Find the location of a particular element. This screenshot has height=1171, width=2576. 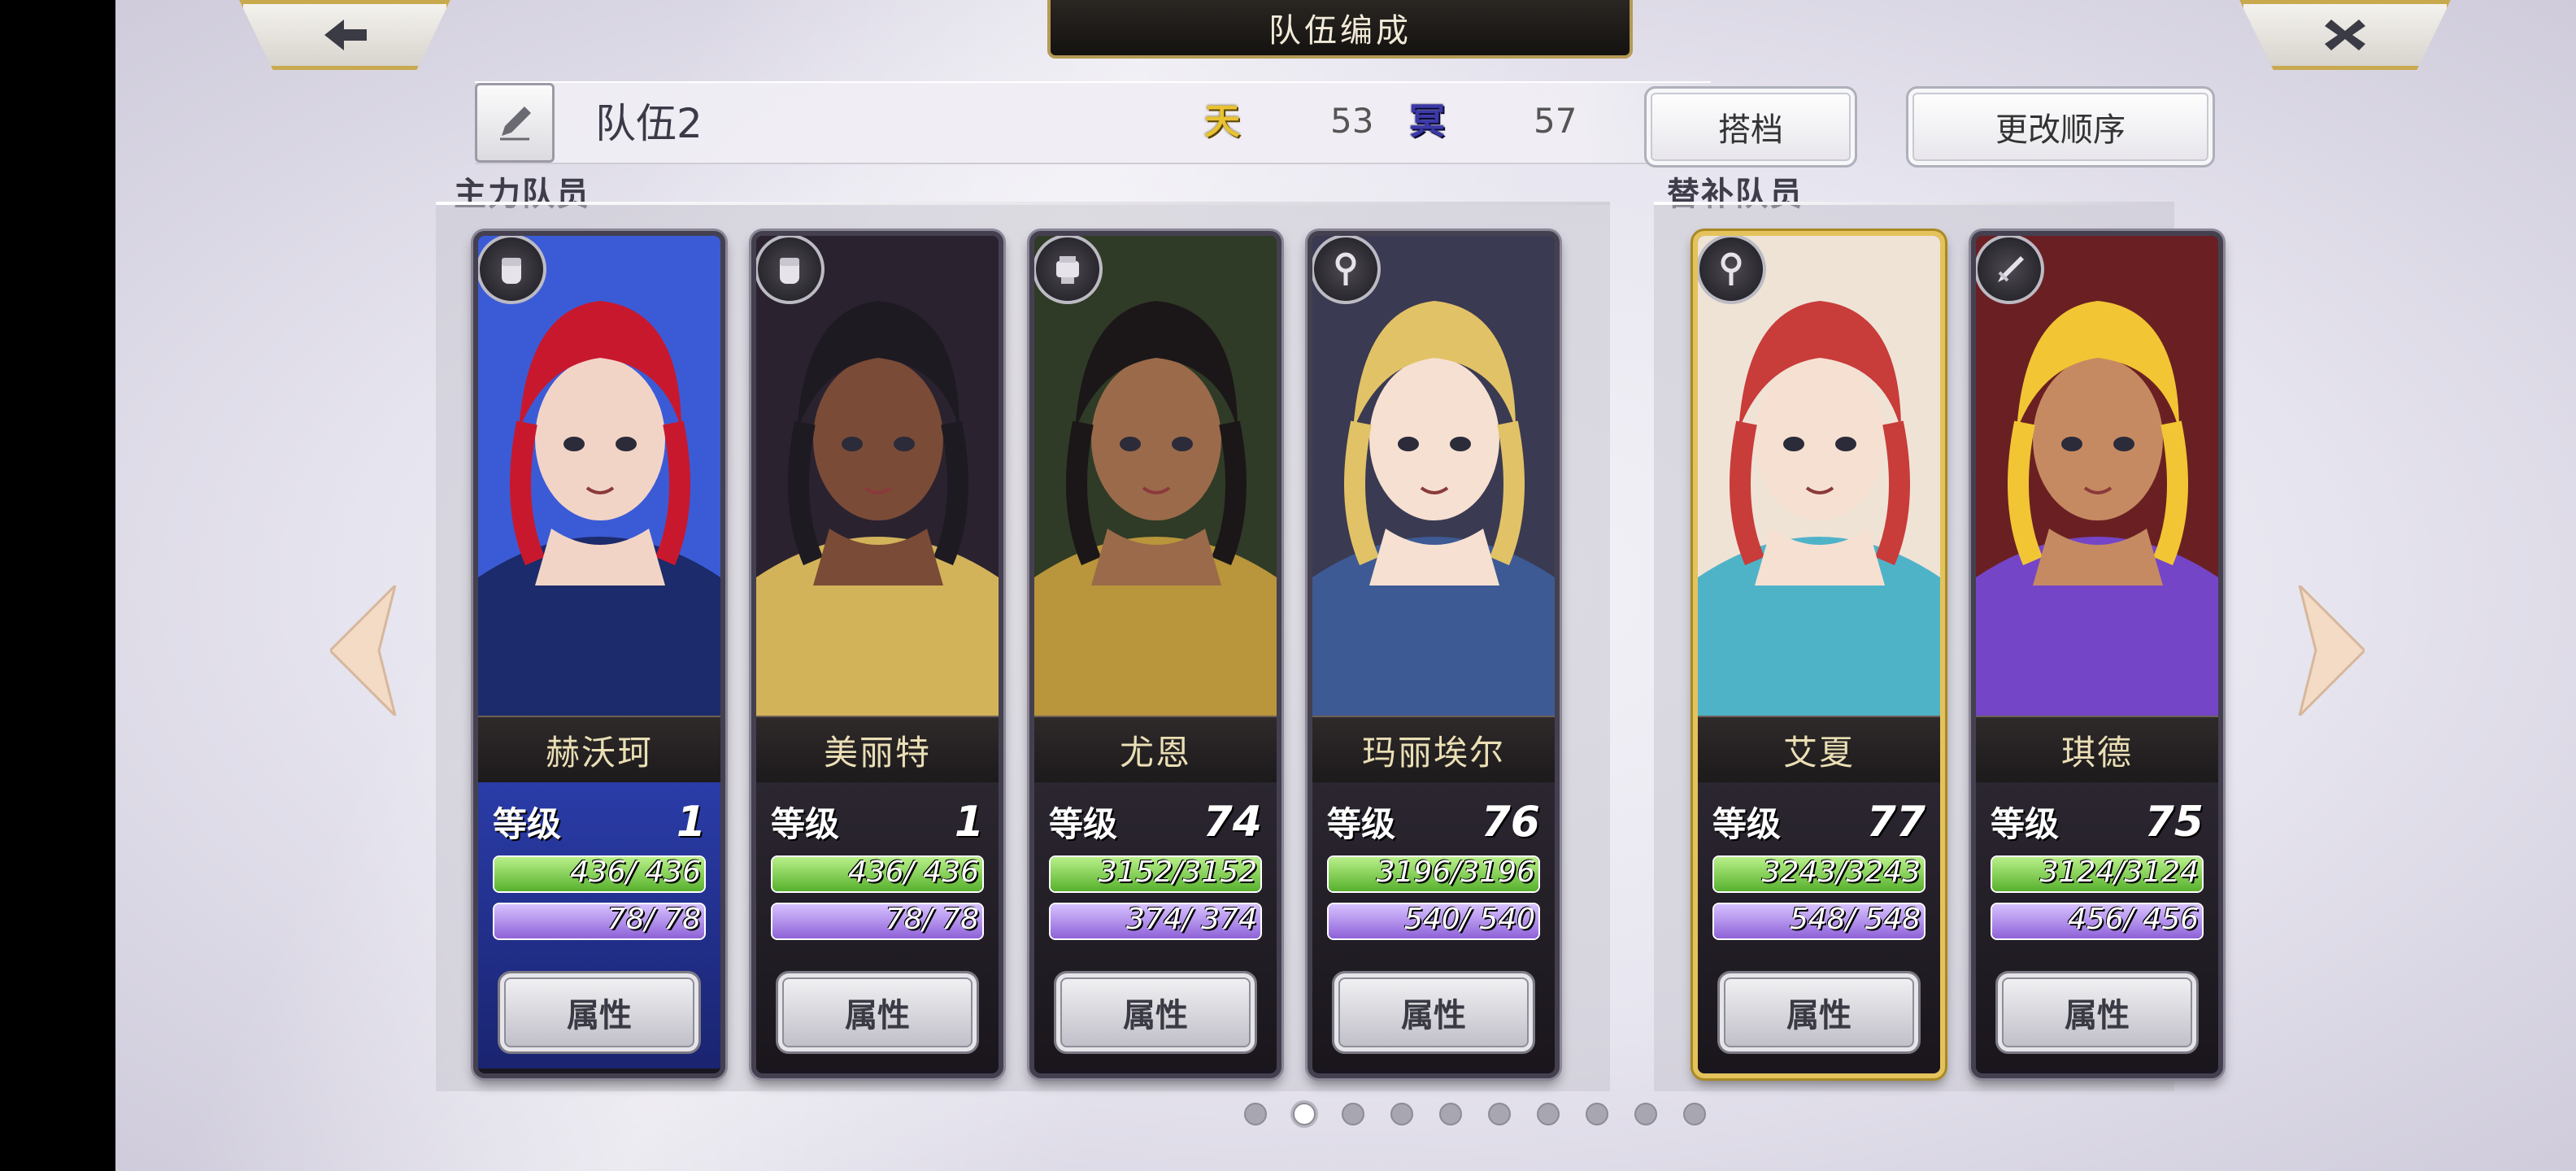

hp-value: 3196/3196 is located at coordinates (1455, 872).